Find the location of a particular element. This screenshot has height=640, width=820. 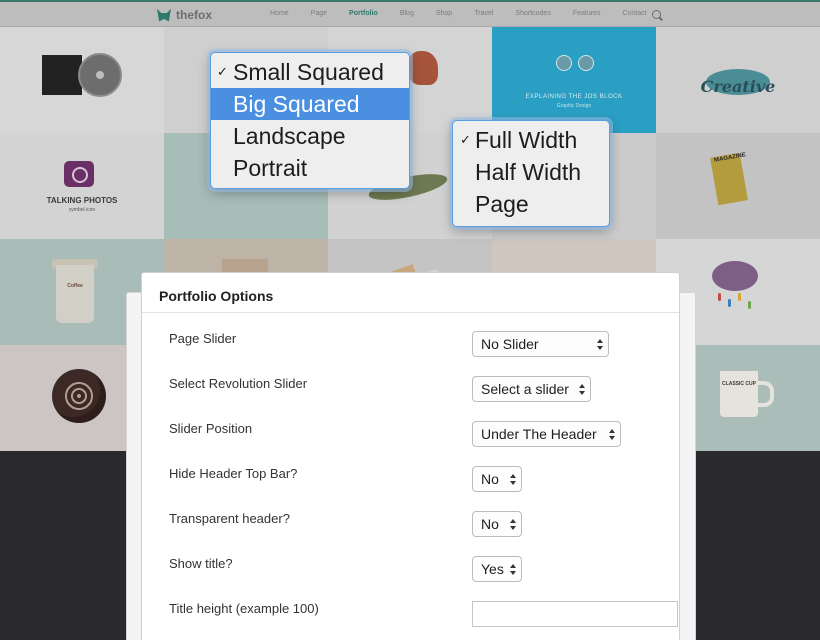

nav-item-travel: Travel is located at coordinates (483, 13).